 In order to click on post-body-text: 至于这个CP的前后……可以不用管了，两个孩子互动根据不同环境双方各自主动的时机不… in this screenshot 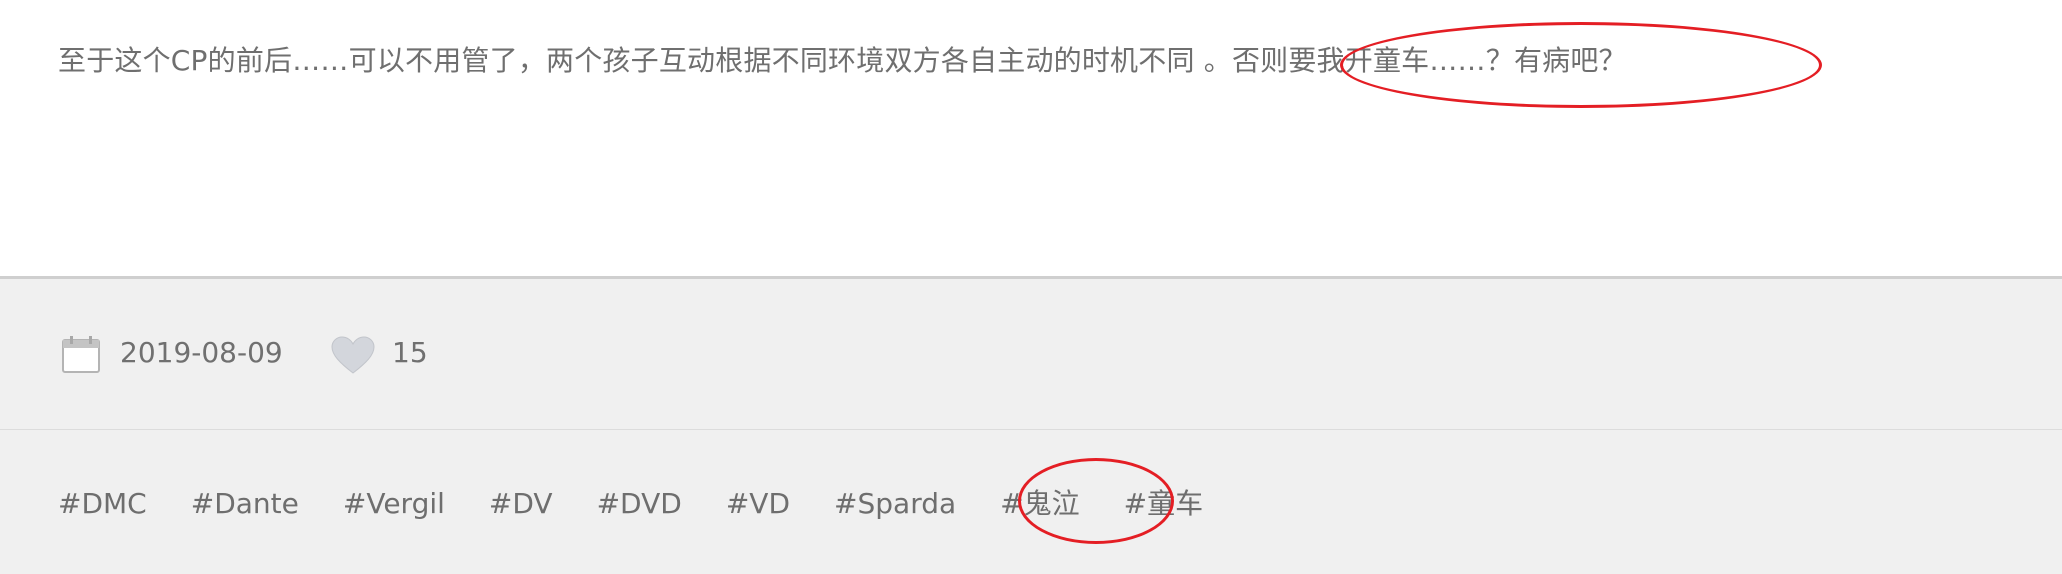, I will do `click(842, 60)`.